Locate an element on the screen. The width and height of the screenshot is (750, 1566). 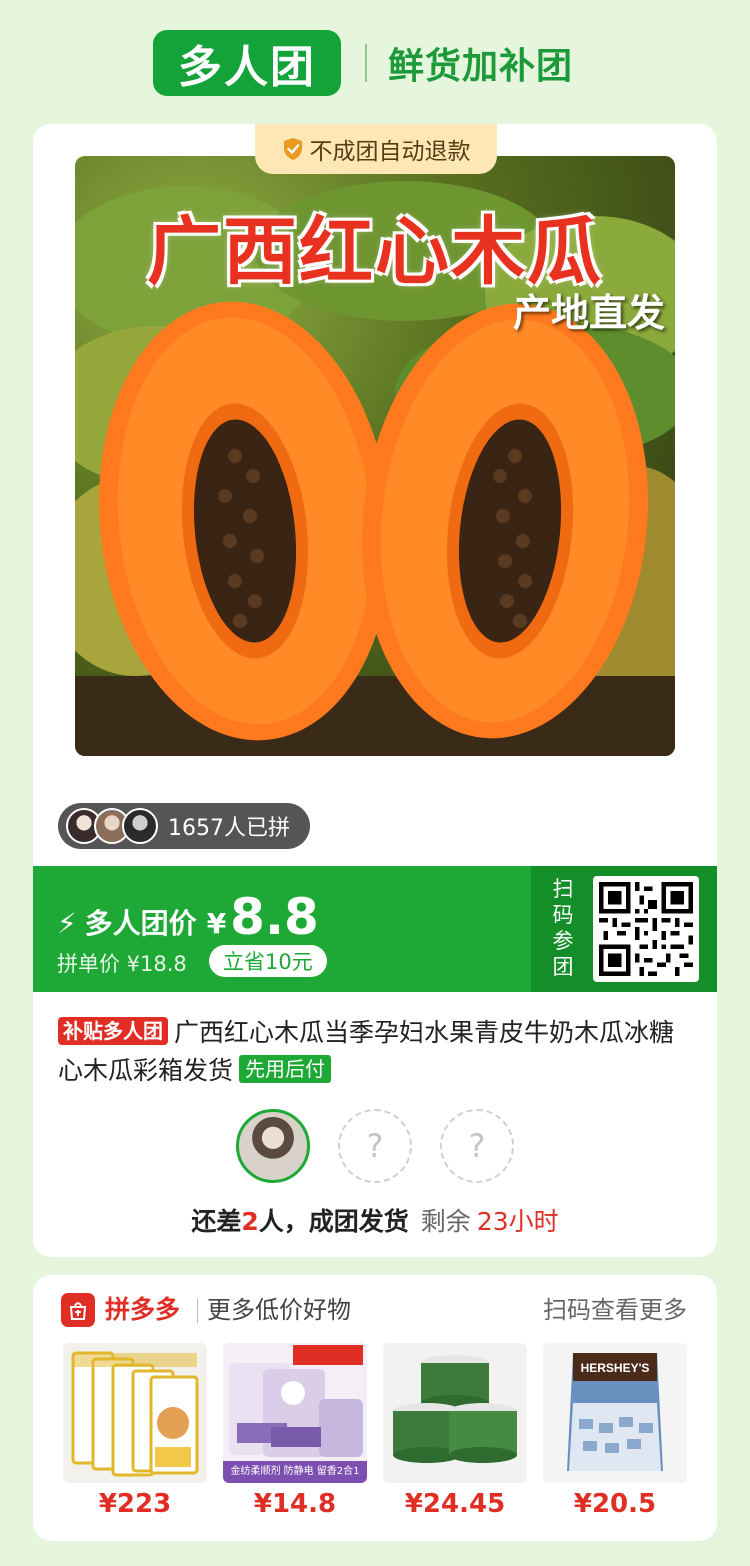
shield-check-icon is located at coordinates (292, 149).